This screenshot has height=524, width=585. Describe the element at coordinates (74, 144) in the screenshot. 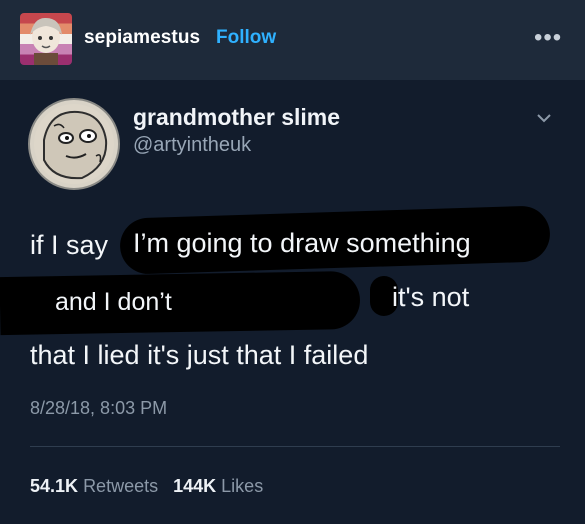

I see `author-avatar-icon` at that location.